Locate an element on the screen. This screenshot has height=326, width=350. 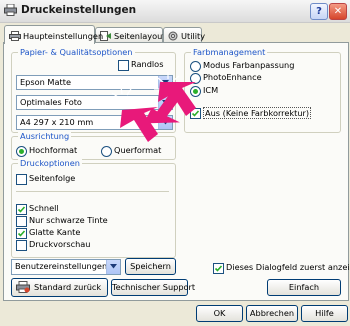
option-label: Nur schwarze Tinte is located at coordinates (68, 220).